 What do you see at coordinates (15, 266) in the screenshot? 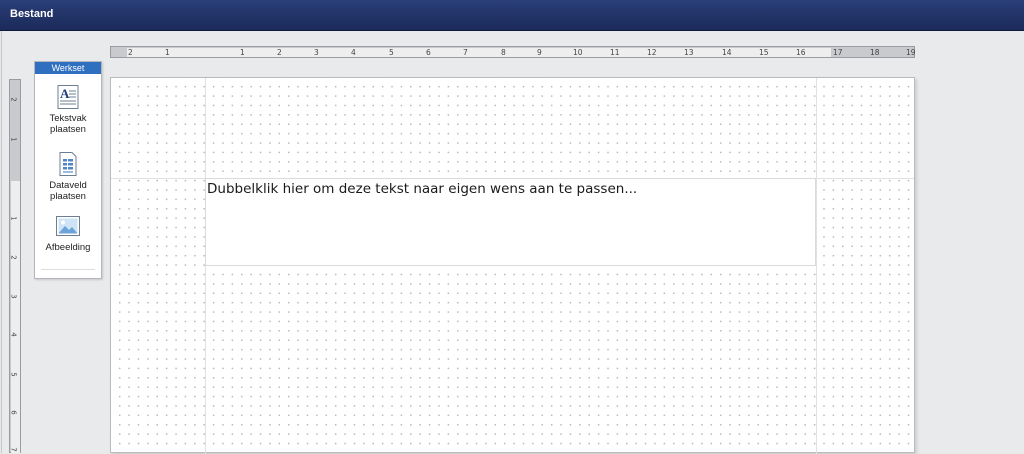
I see `vertical-ruler: 2 1 1 2 3 4 5 6 7` at bounding box center [15, 266].